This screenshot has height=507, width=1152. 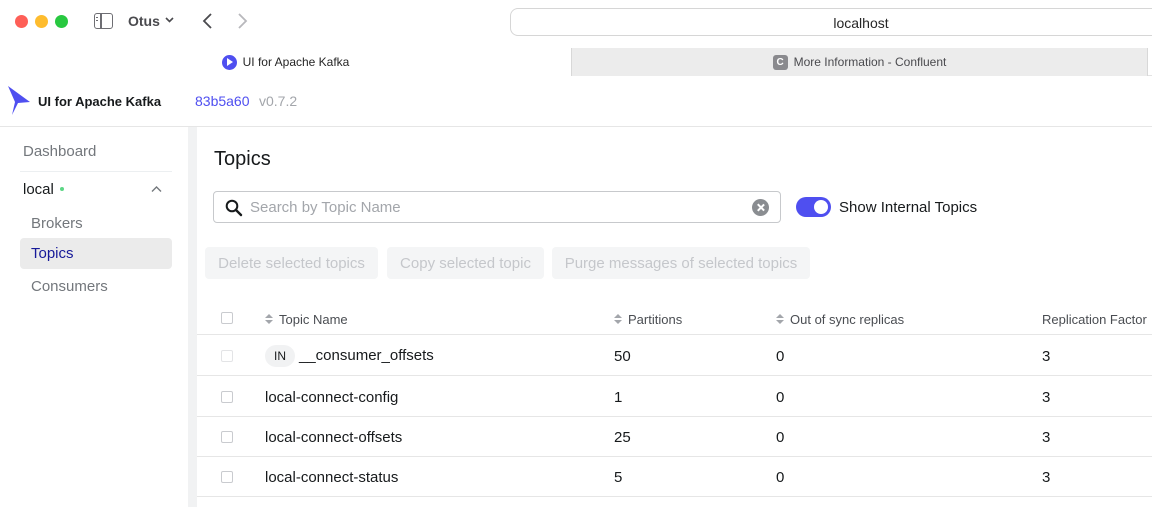 What do you see at coordinates (99, 101) in the screenshot?
I see `app-brand-name: UI for Apache Kafka` at bounding box center [99, 101].